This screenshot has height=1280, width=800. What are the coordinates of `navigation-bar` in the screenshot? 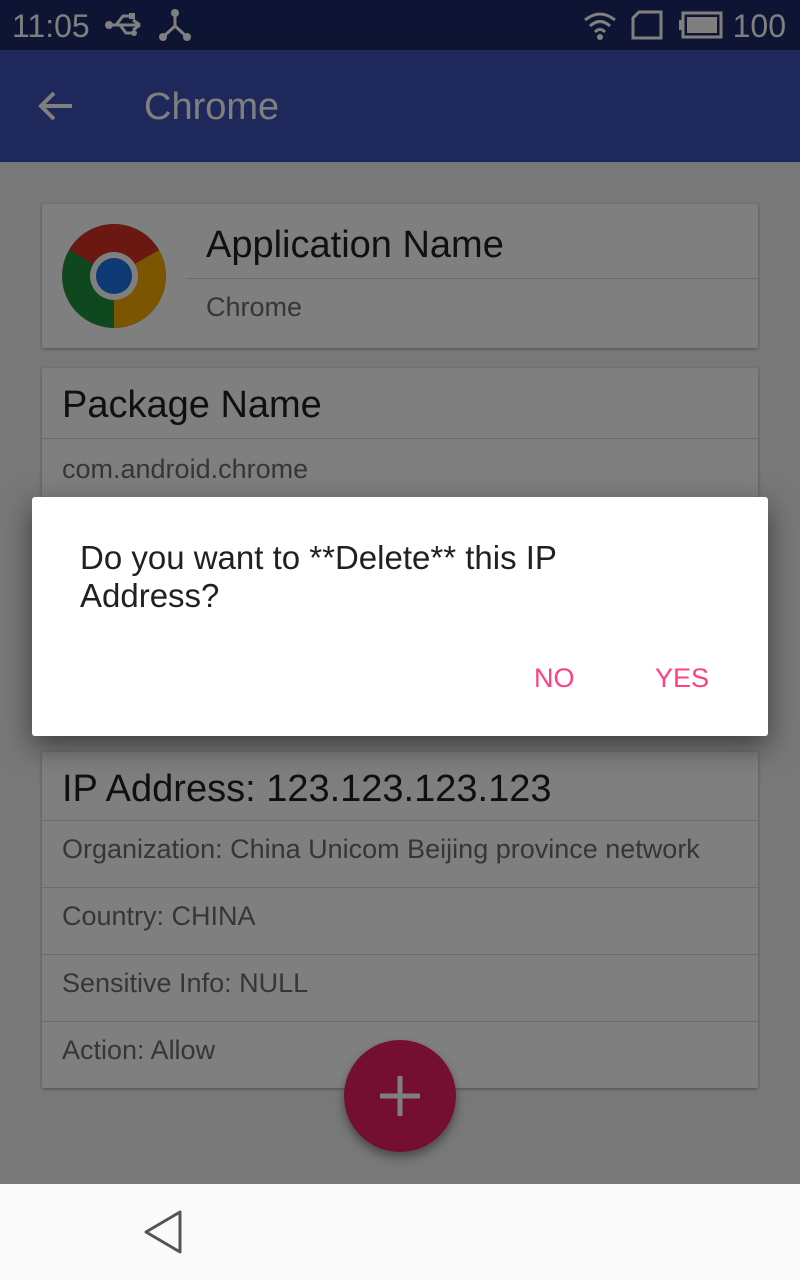 It's located at (400, 1232).